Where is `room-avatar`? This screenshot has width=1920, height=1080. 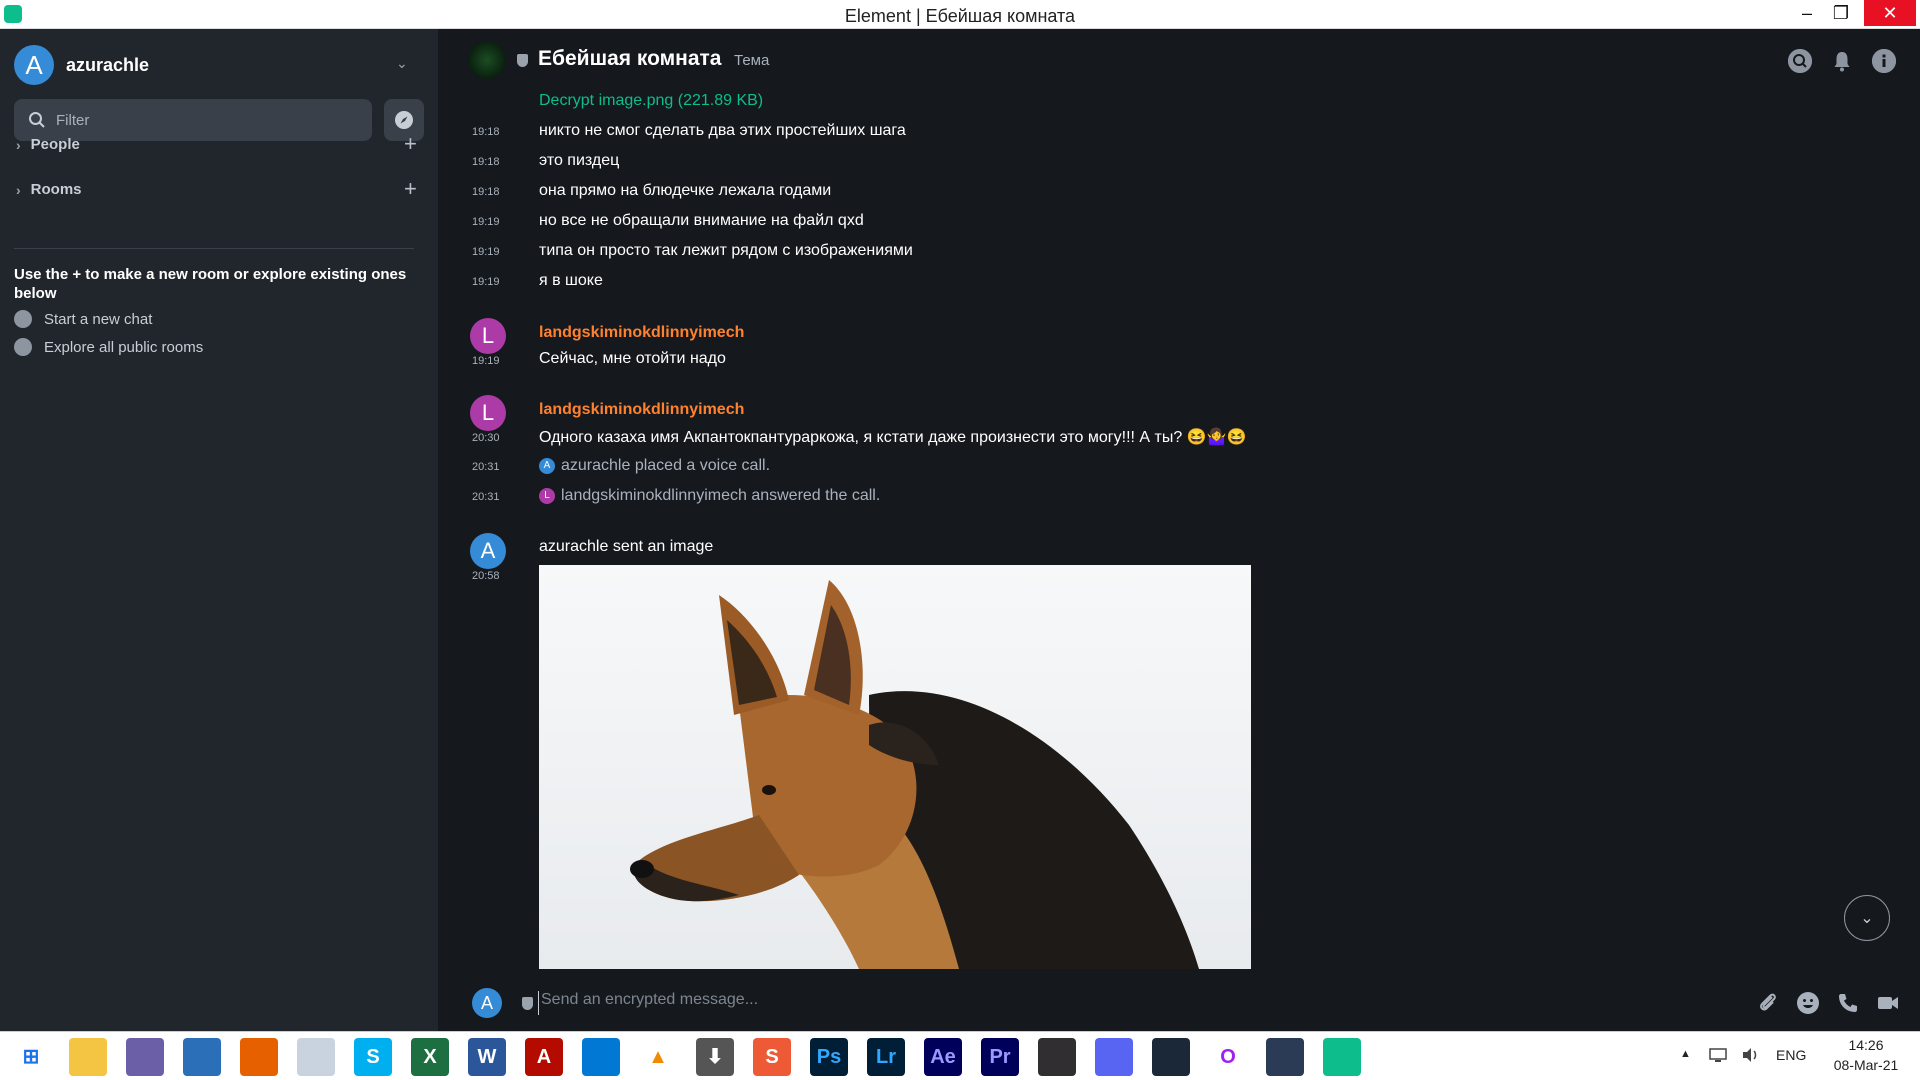
room-avatar is located at coordinates (487, 60).